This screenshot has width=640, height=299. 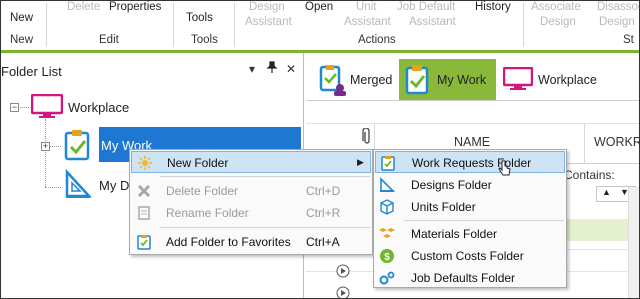 I want to click on menu-item-label: Delete Folder, so click(x=202, y=191).